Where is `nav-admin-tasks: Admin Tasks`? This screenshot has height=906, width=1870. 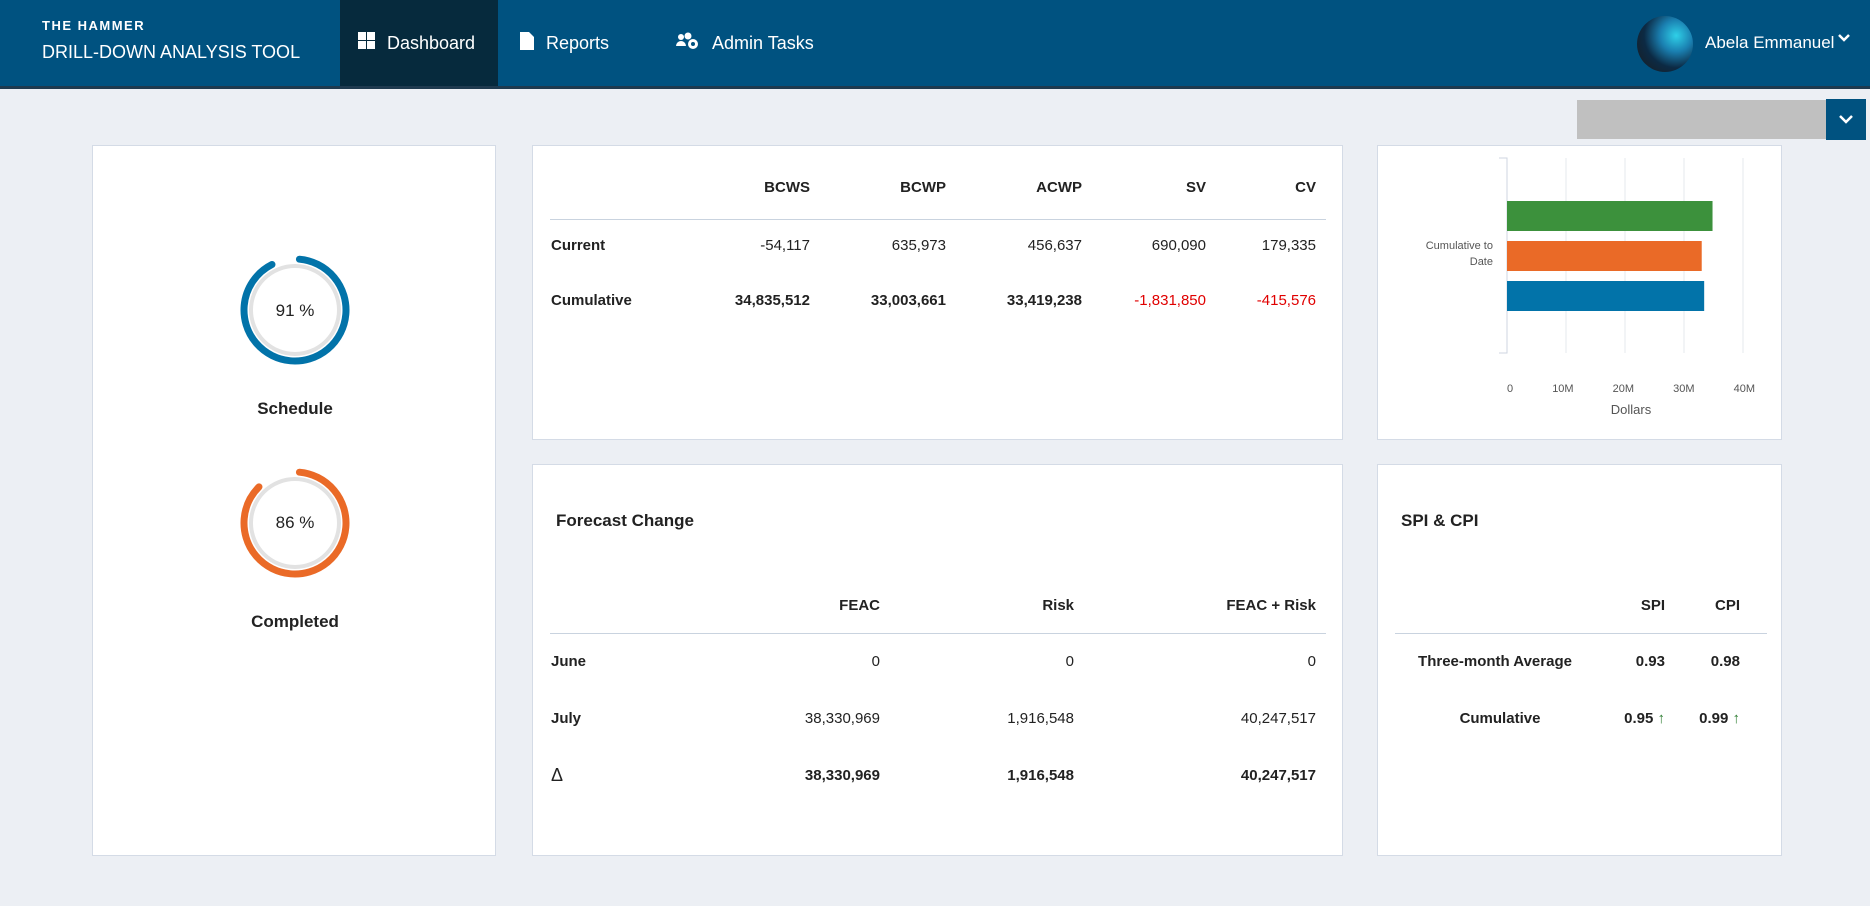 nav-admin-tasks: Admin Tasks is located at coordinates (745, 43).